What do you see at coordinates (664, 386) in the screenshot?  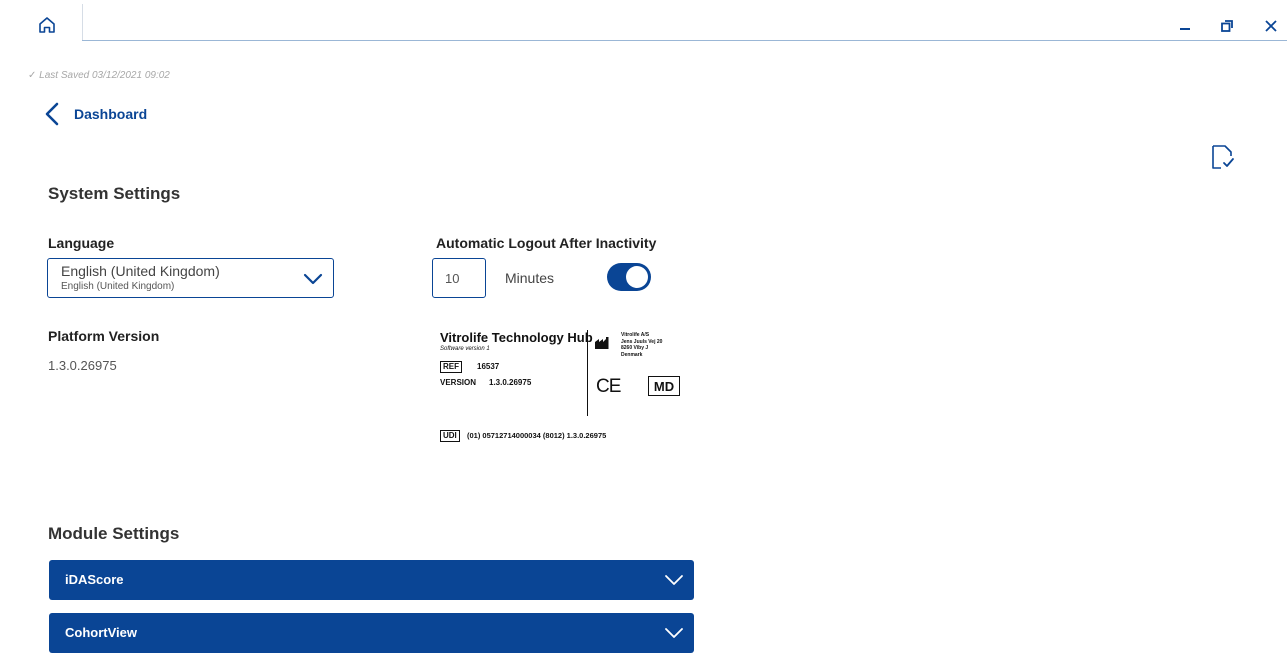 I see `md-mark: MD` at bounding box center [664, 386].